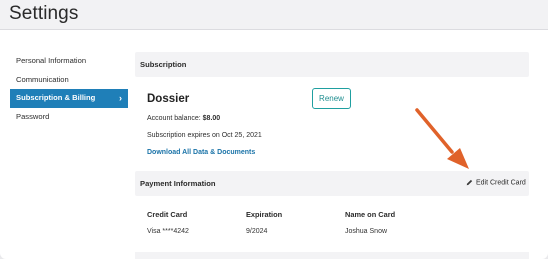 Image resolution: width=548 pixels, height=259 pixels. Describe the element at coordinates (178, 183) in the screenshot. I see `section-title: Payment Information` at that location.